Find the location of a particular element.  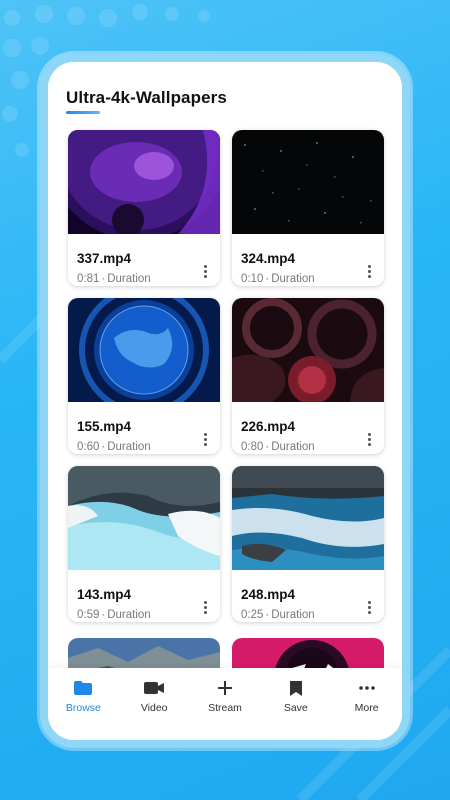

video-card: 226.mp4 0:80 · Duration is located at coordinates (308, 376).